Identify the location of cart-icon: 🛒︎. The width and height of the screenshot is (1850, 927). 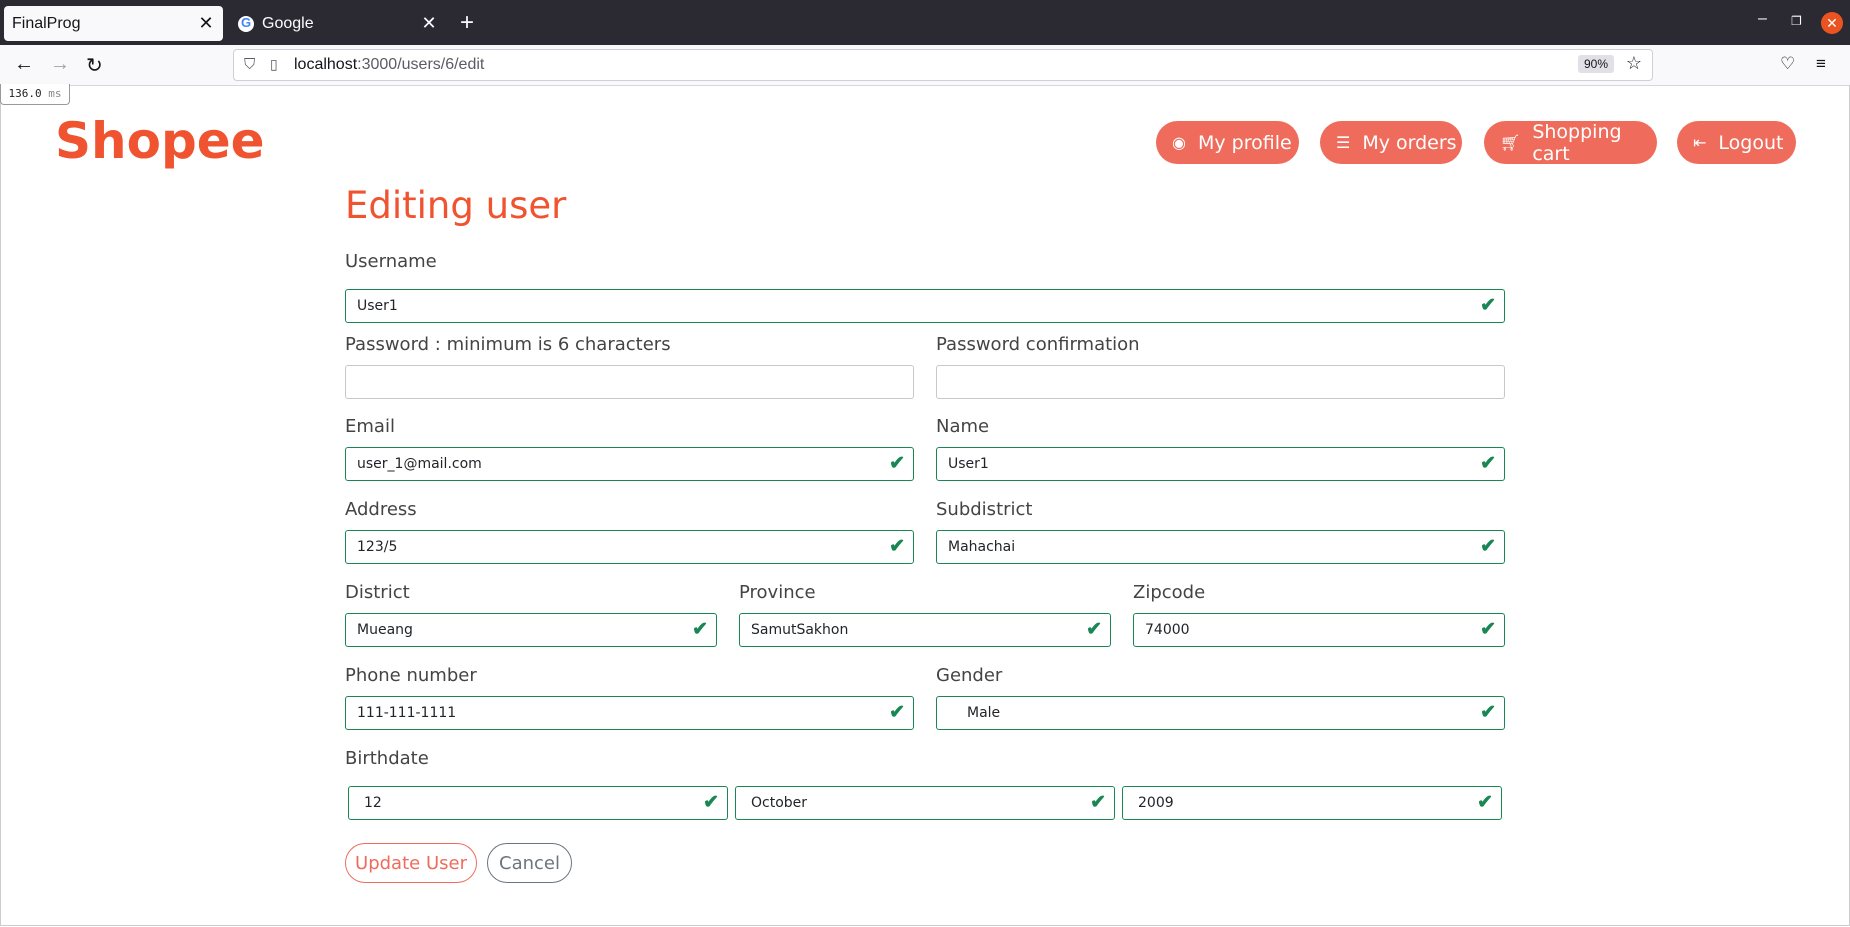
(1510, 142).